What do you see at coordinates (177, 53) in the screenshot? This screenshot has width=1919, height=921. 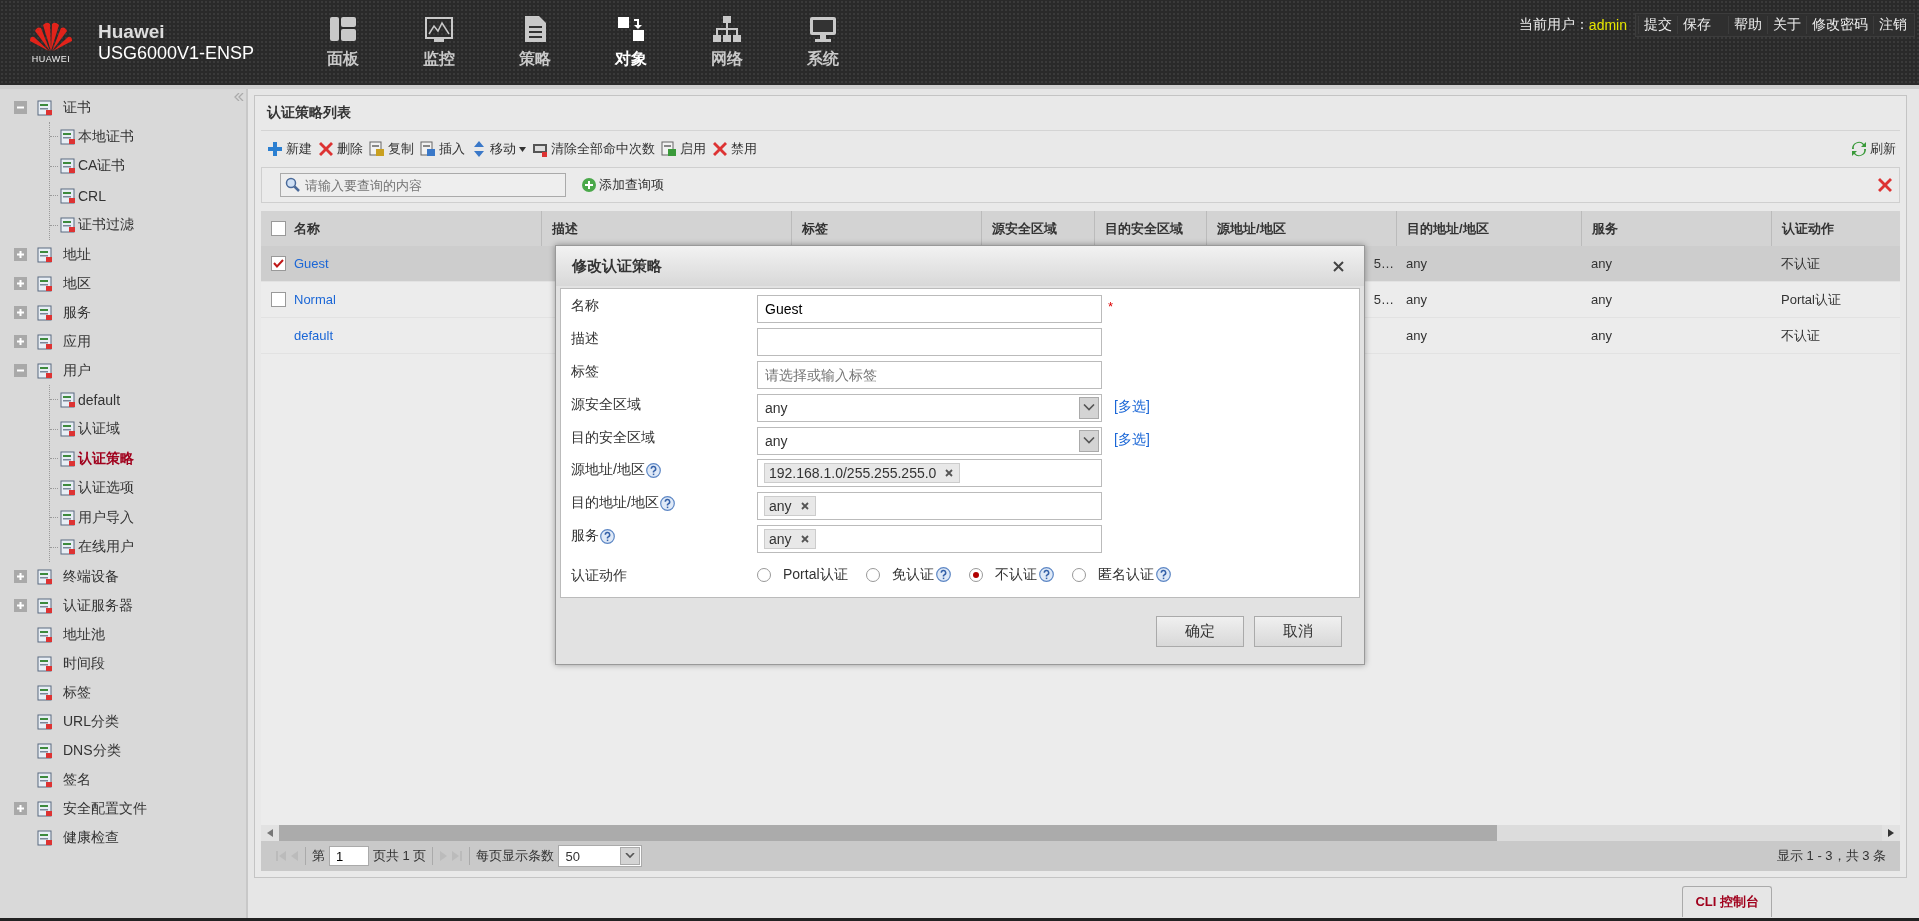 I see `device-model: USG6000V1-ENSP` at bounding box center [177, 53].